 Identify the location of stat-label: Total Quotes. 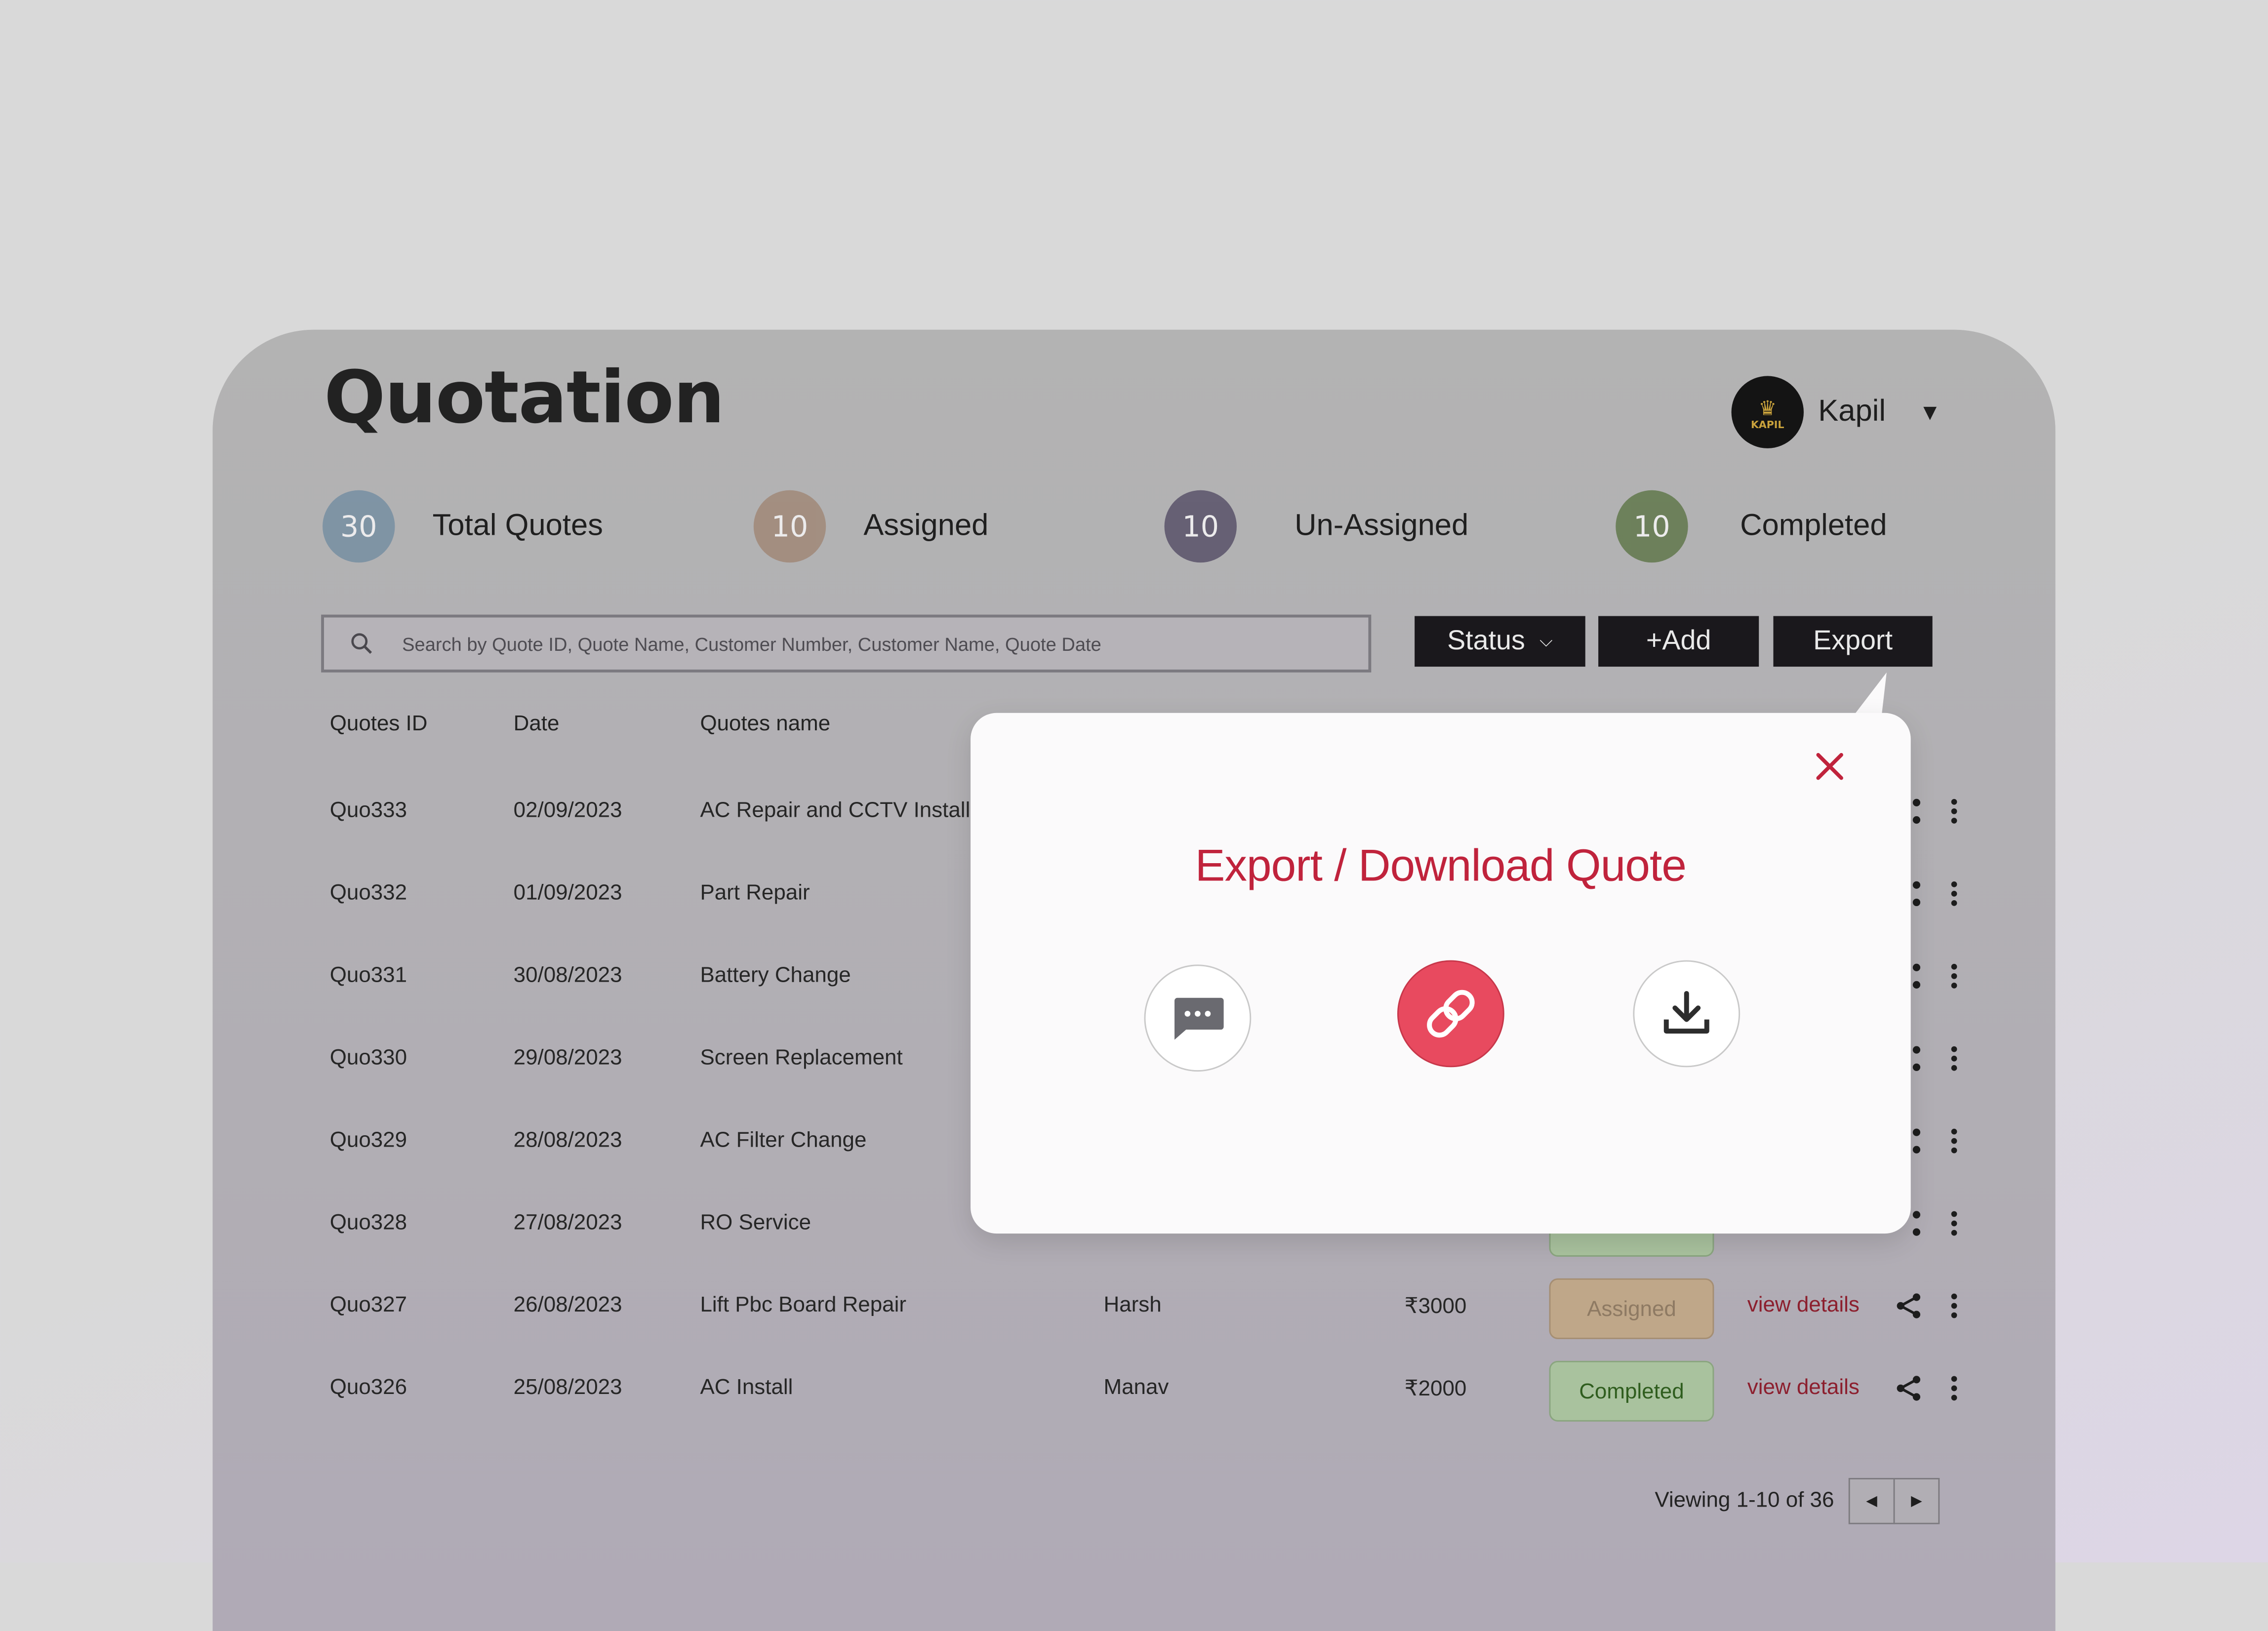
(517, 526).